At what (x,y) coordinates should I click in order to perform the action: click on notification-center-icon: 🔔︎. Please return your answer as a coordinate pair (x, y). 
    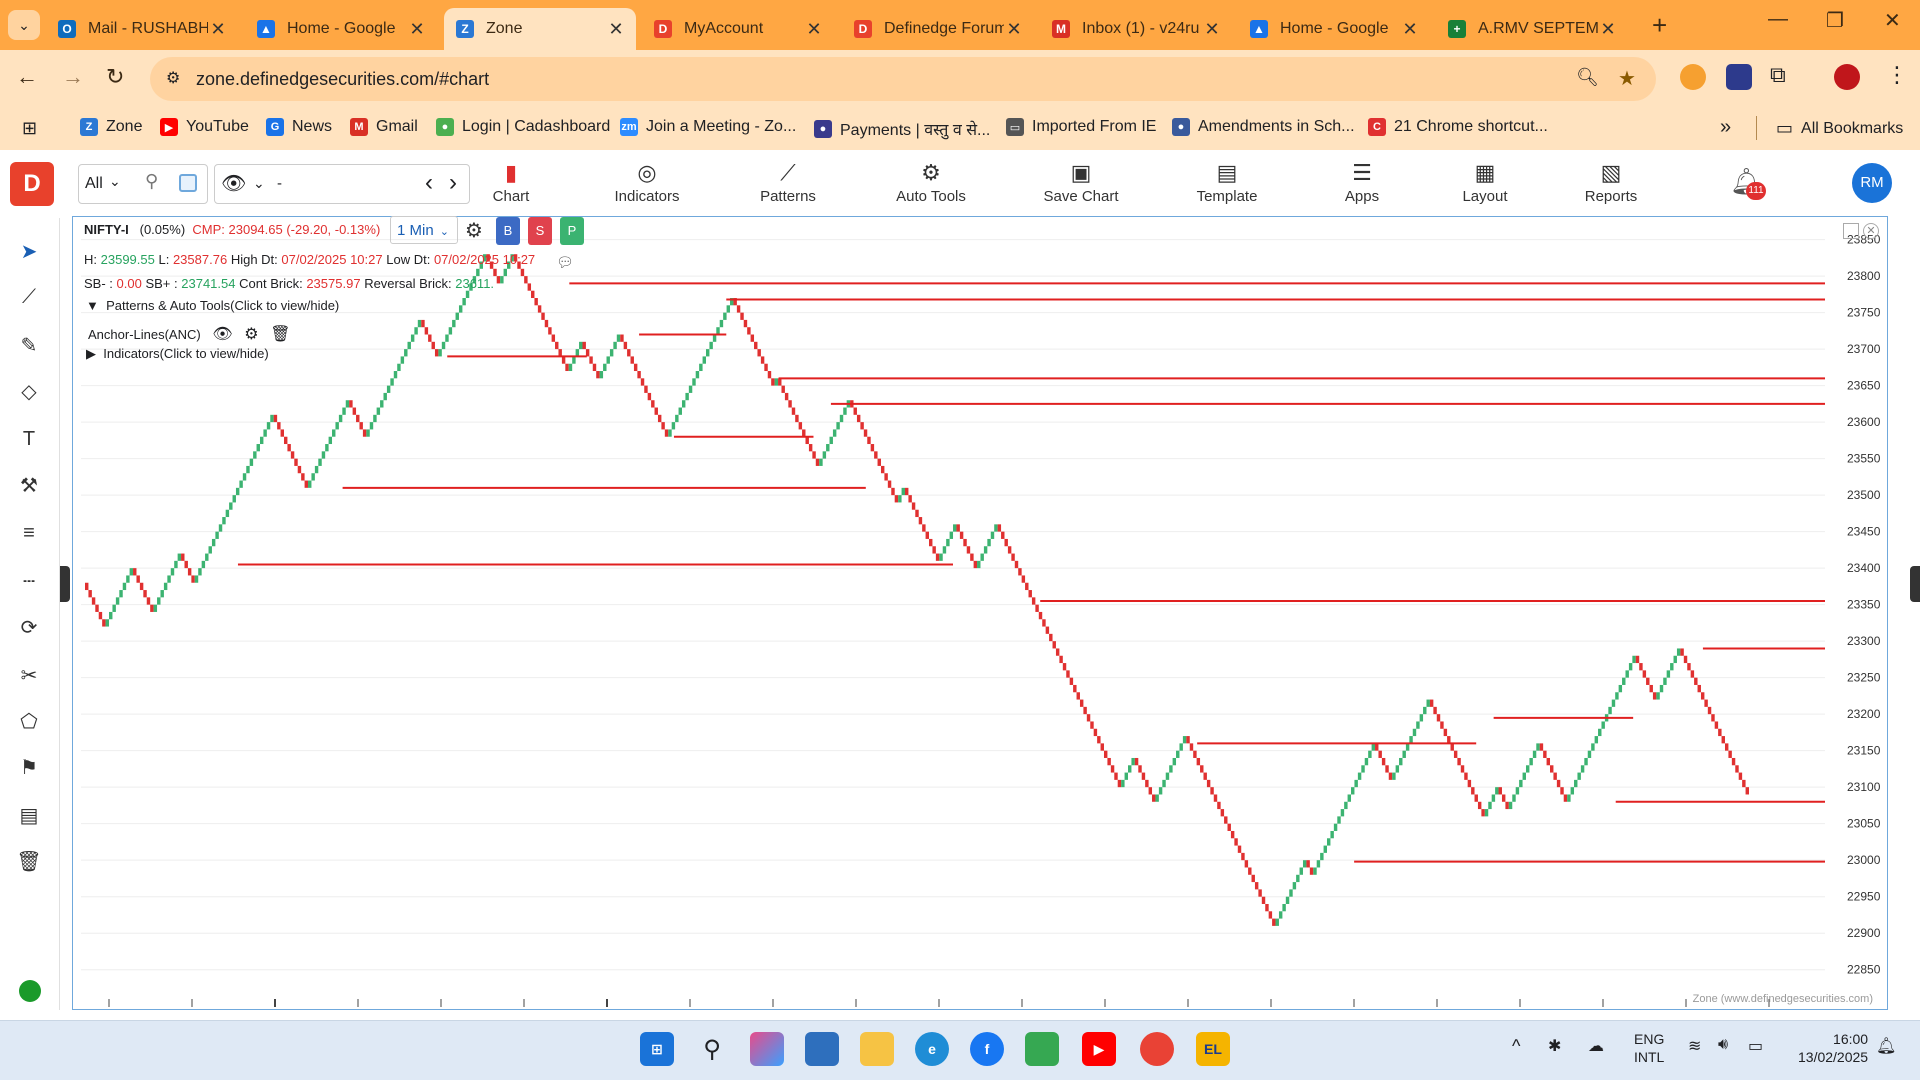
    Looking at the image, I should click on (1886, 1046).